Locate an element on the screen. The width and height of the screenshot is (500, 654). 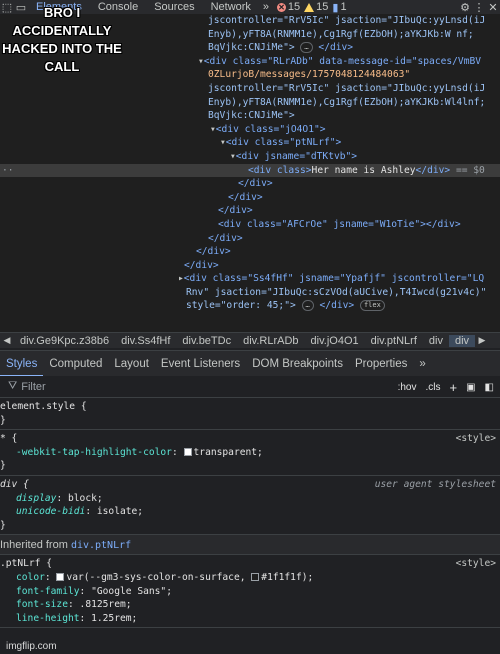
dom-line: ▾<div class="jO4O1"> is located at coordinates (250, 130).